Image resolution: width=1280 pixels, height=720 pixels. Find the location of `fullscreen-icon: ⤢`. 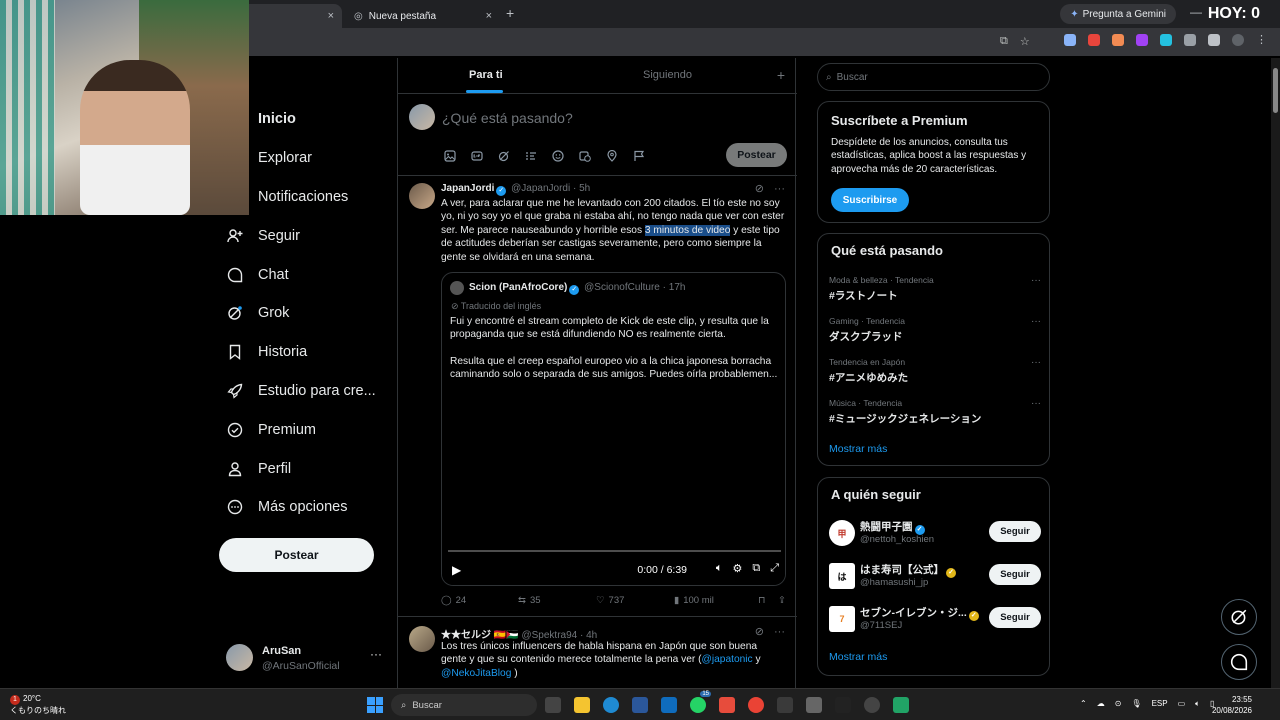

fullscreen-icon: ⤢ is located at coordinates (774, 568).